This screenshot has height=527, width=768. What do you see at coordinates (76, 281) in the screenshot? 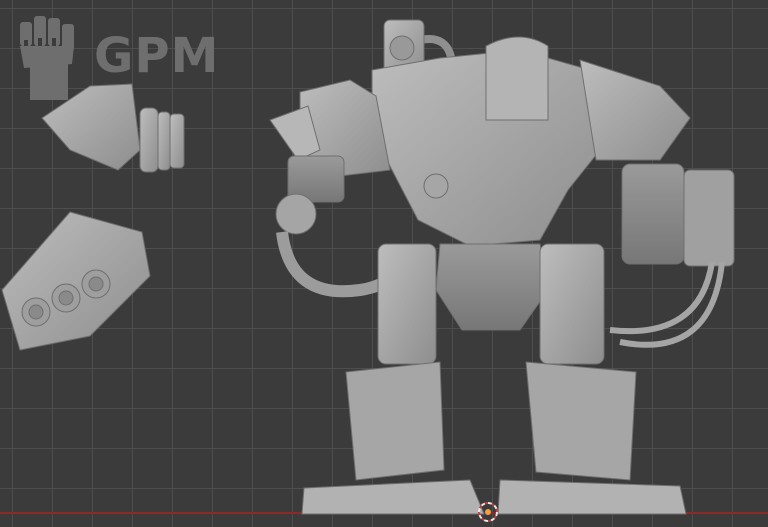
I see `gun-block-part` at bounding box center [76, 281].